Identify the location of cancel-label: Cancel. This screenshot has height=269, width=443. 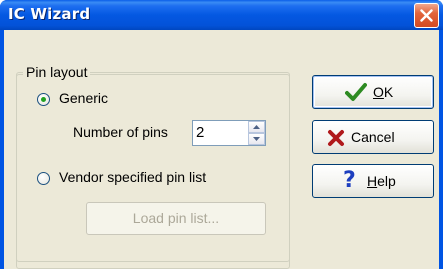
(373, 137).